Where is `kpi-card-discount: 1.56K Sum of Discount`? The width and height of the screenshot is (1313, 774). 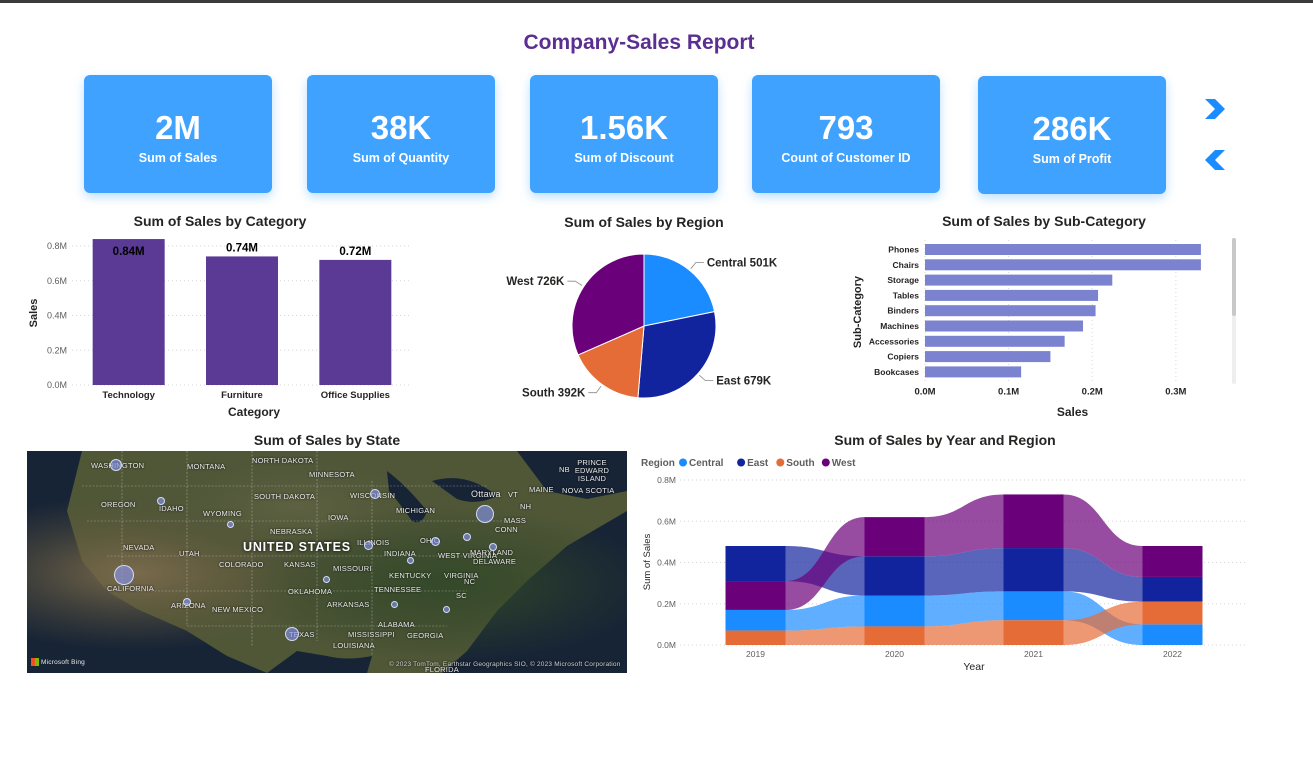
kpi-card-discount: 1.56K Sum of Discount is located at coordinates (624, 134).